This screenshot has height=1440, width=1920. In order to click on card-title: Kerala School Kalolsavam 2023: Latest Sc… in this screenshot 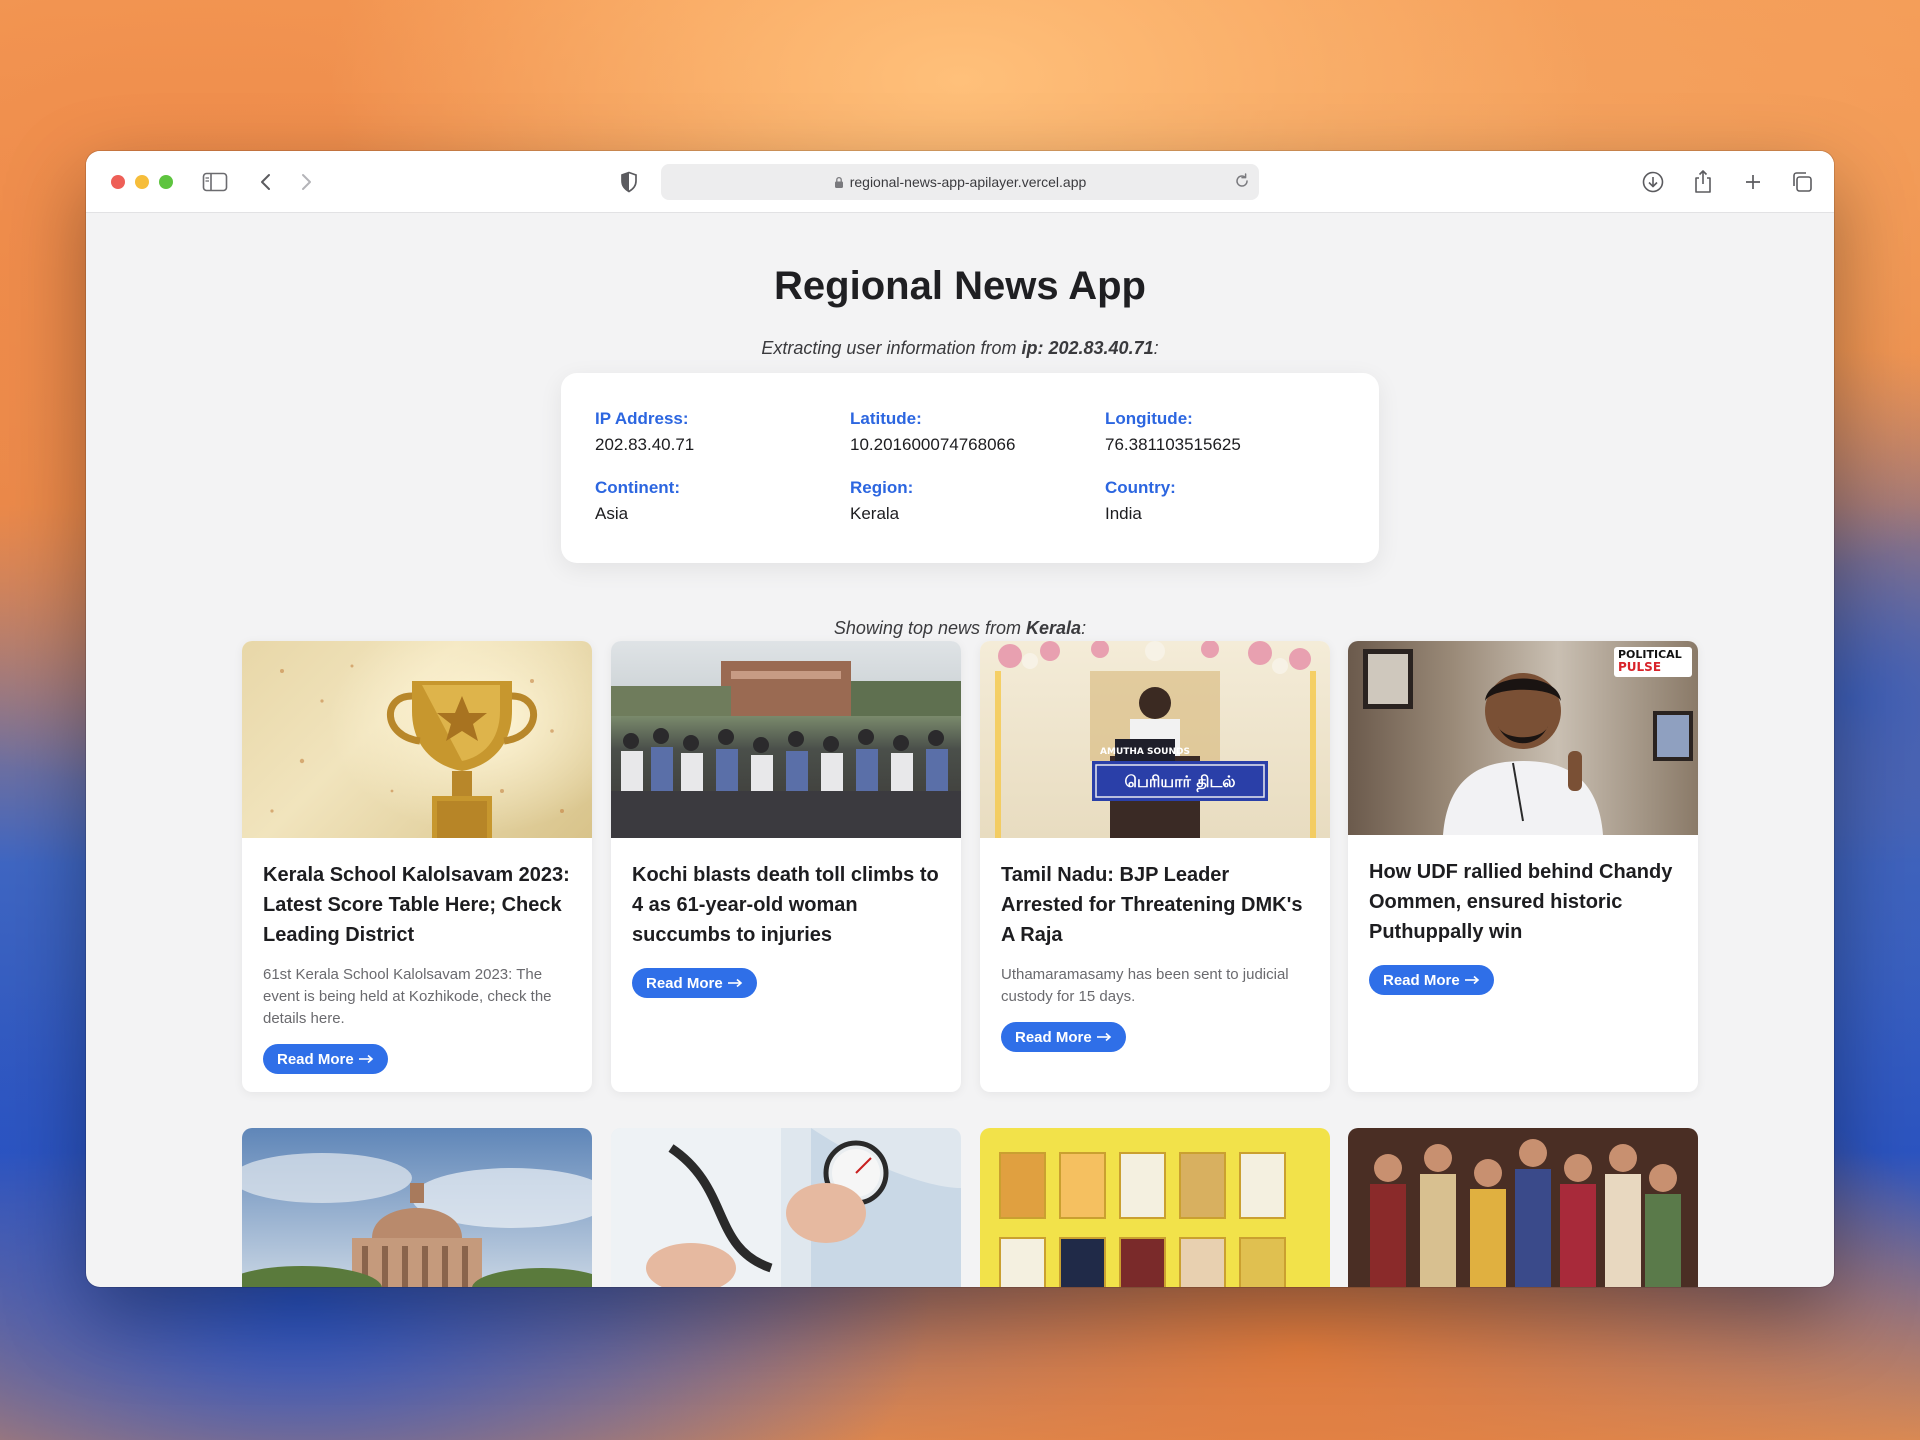, I will do `click(417, 905)`.